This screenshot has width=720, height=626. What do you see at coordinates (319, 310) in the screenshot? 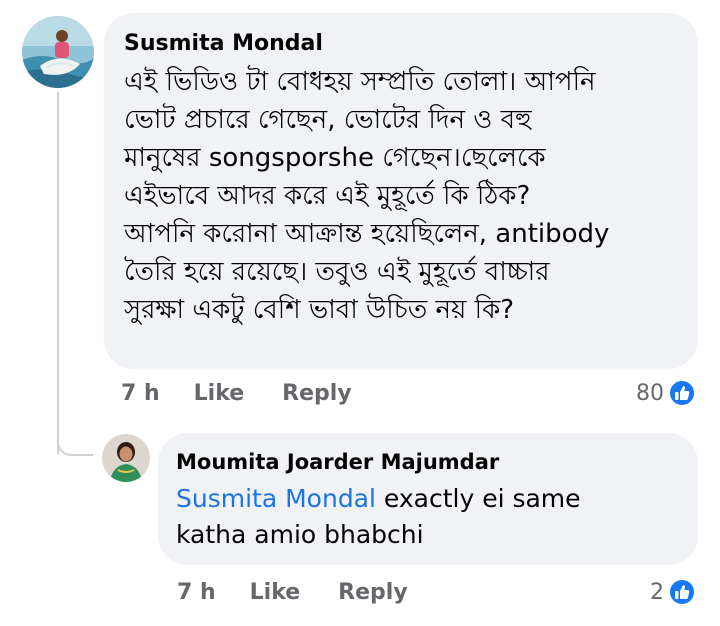
I see `comment-text-line: সুরক্ষা একটু বেশি ভাবা উচিত নয় কি?` at bounding box center [319, 310].